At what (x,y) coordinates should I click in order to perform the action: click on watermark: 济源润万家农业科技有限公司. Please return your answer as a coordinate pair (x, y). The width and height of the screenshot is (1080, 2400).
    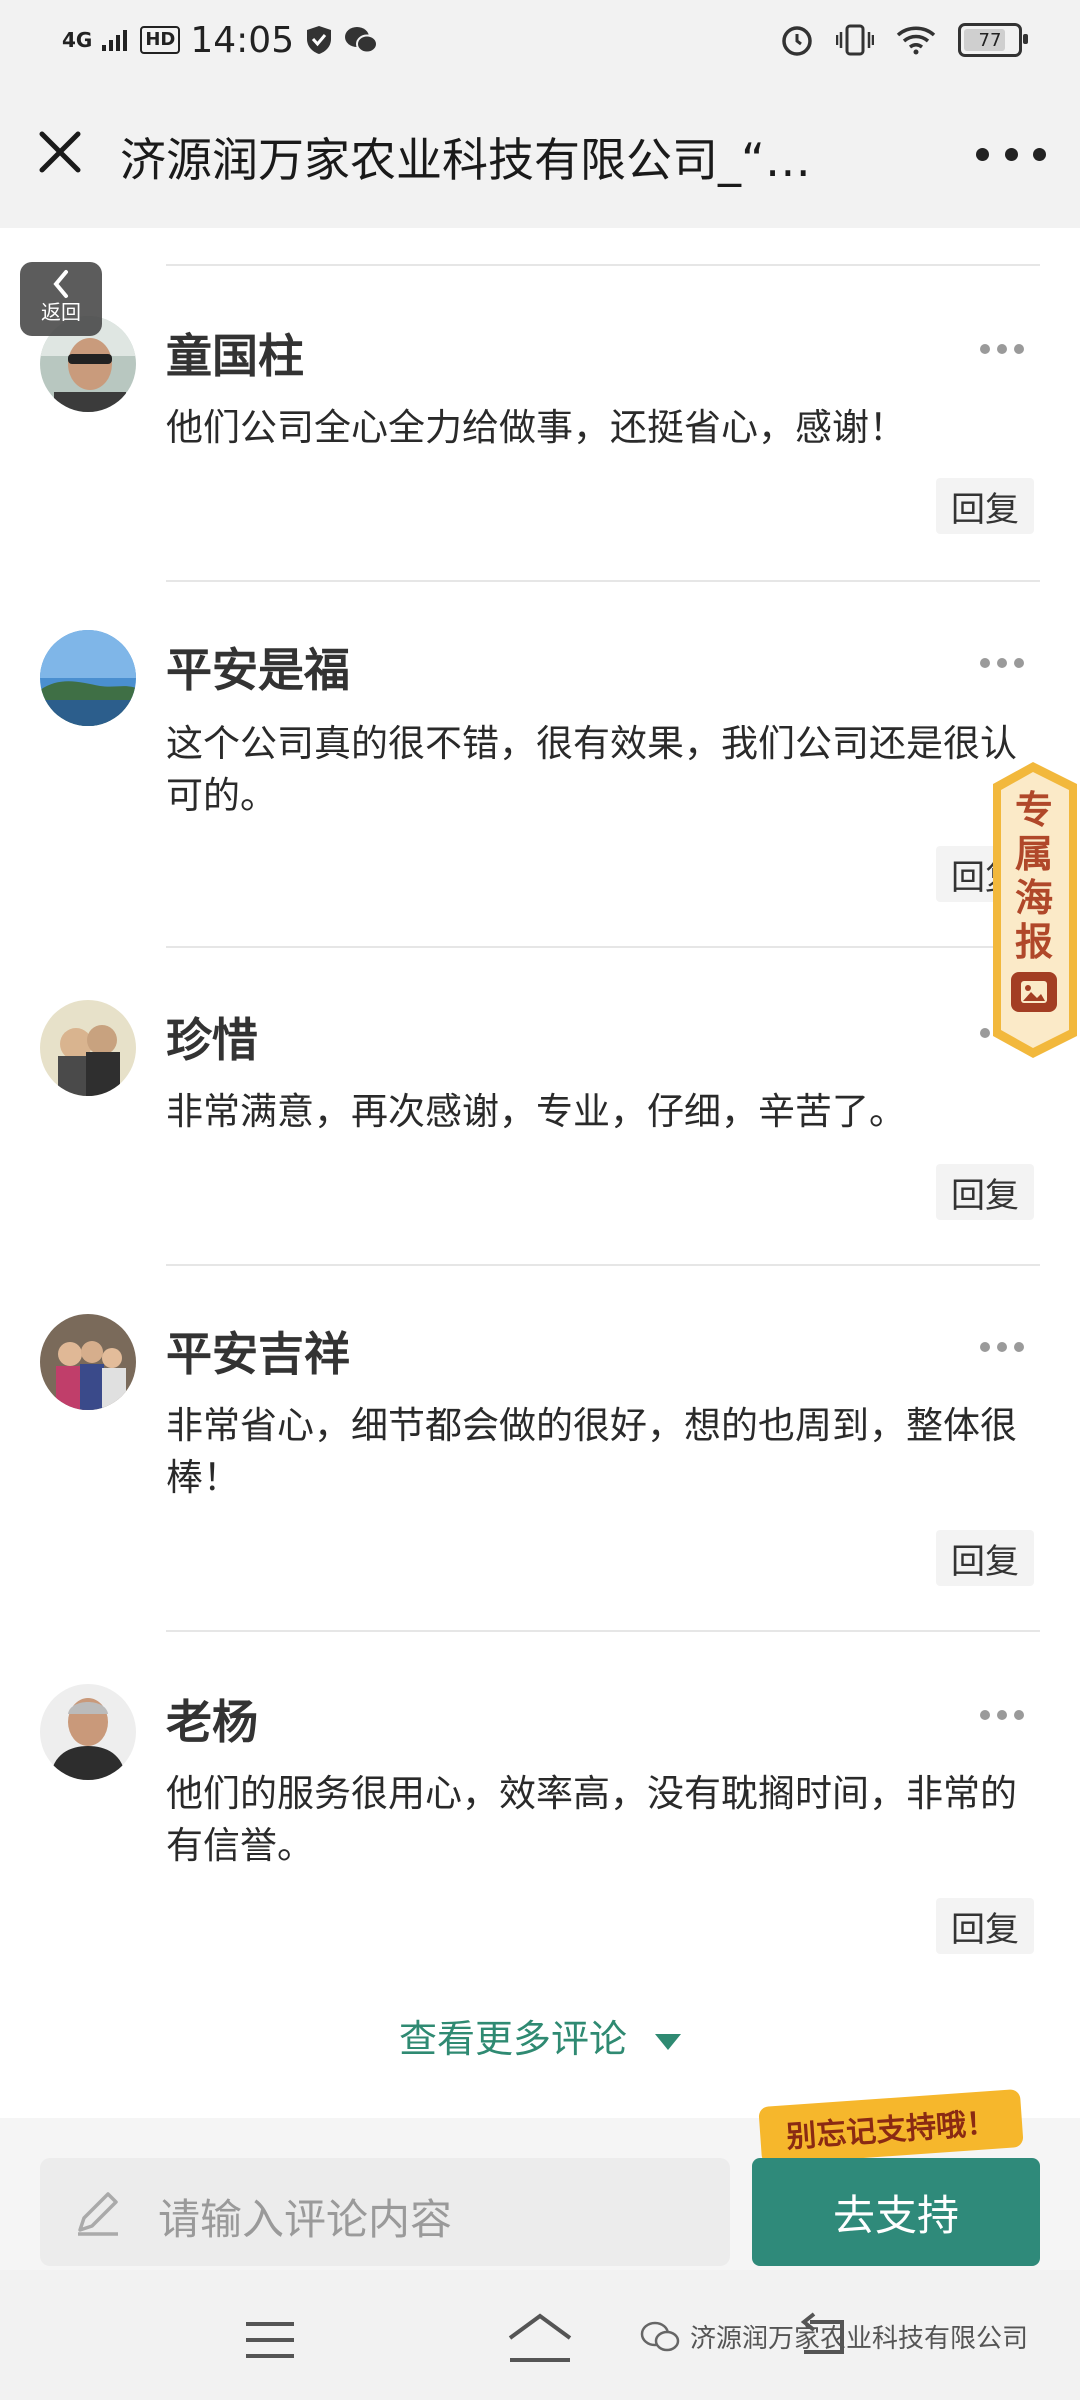
    Looking at the image, I should click on (834, 2336).